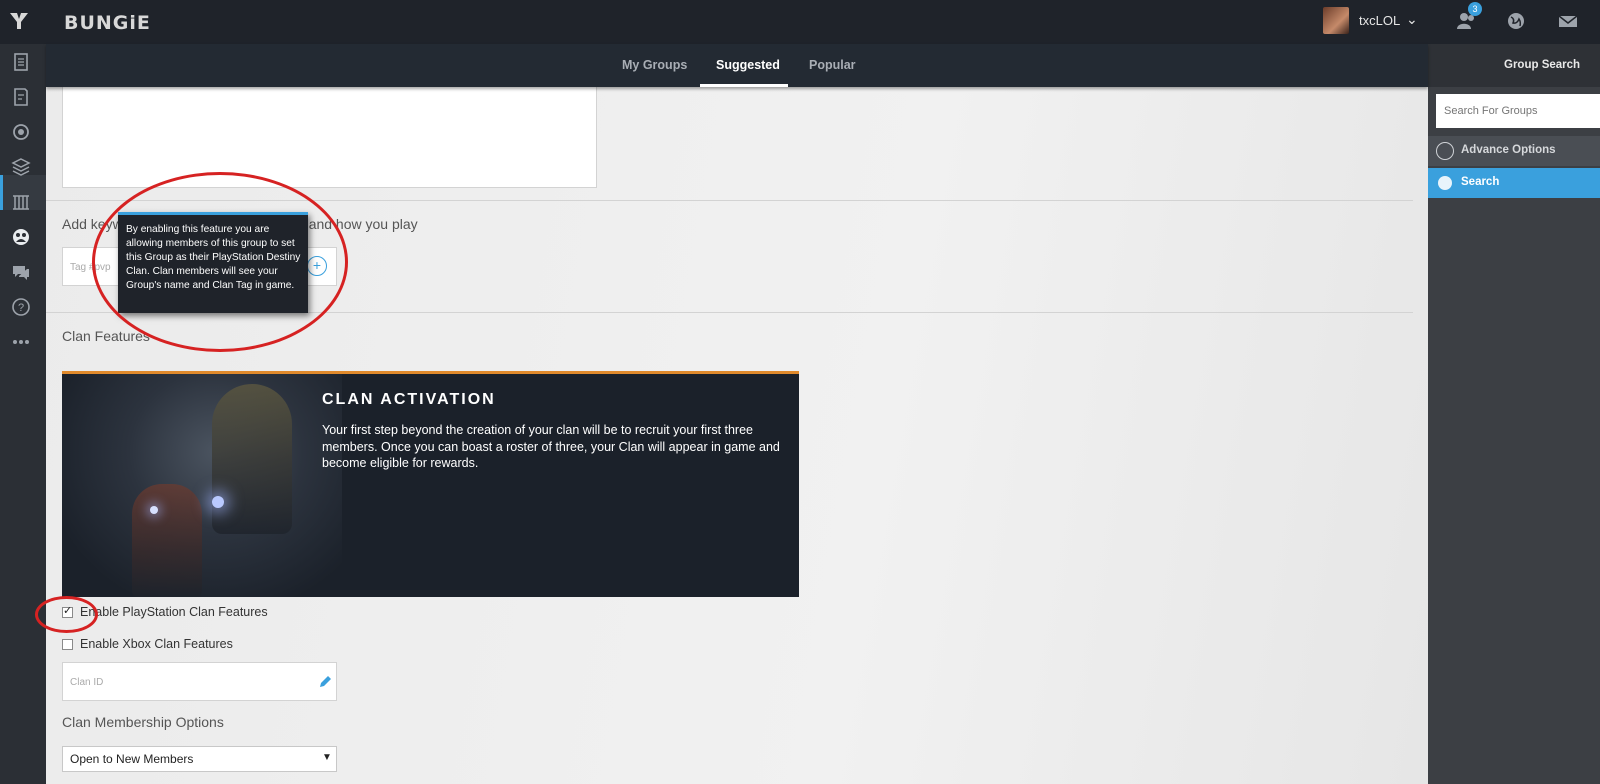  What do you see at coordinates (143, 722) in the screenshot?
I see `membership-options-title: Clan Membership Options` at bounding box center [143, 722].